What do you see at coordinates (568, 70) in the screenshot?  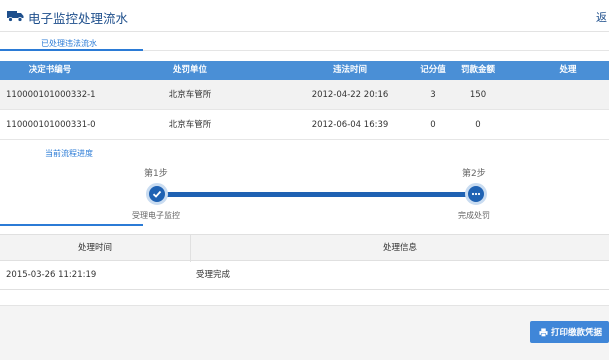 I see `column-header-action: 处理` at bounding box center [568, 70].